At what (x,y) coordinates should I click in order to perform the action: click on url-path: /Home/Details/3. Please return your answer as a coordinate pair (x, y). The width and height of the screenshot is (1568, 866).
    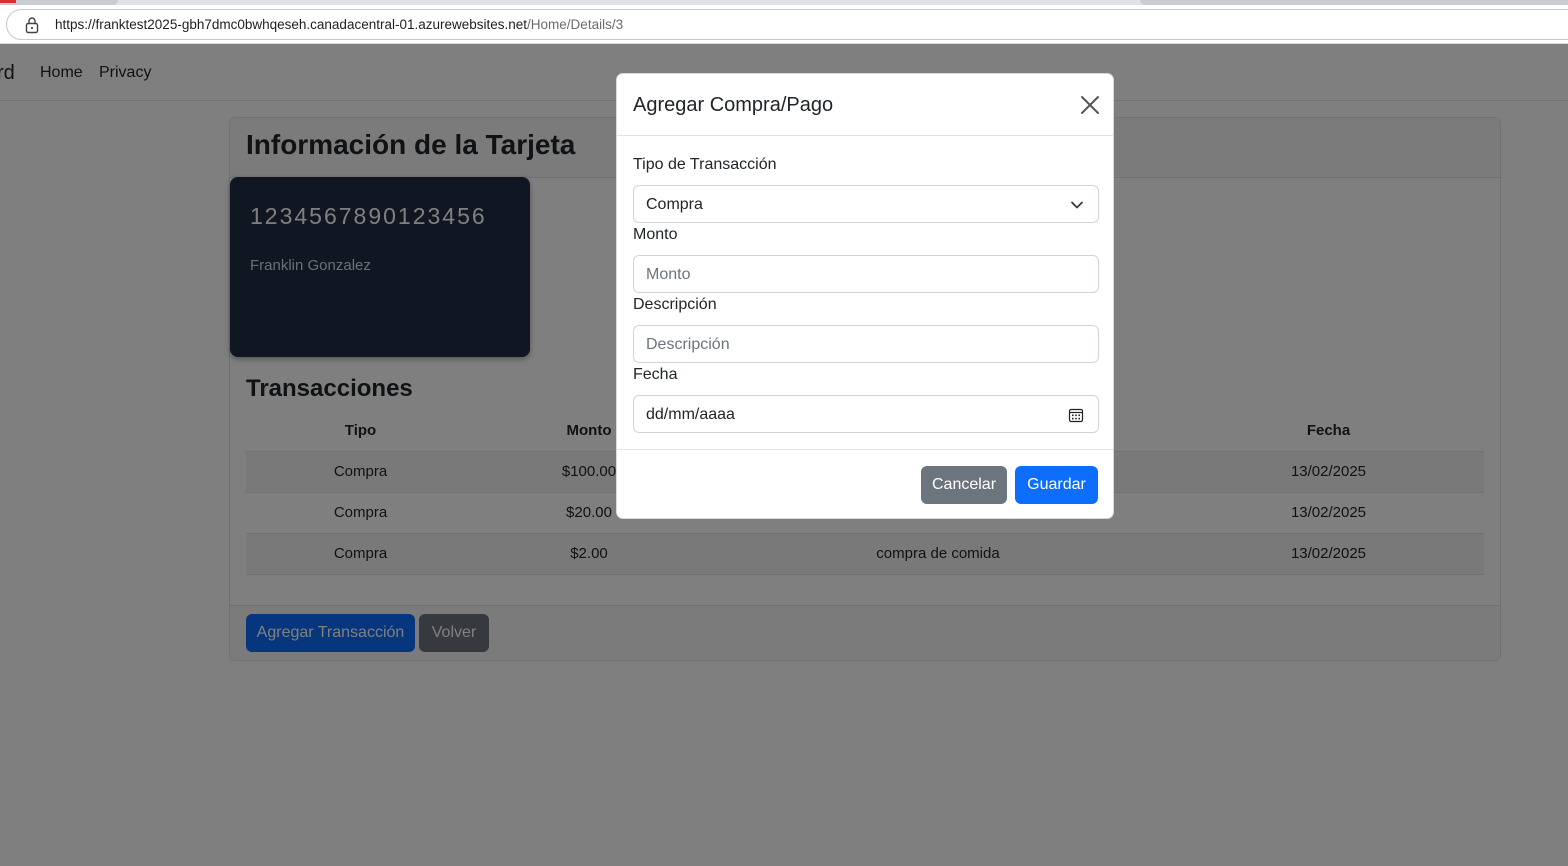
    Looking at the image, I should click on (575, 24).